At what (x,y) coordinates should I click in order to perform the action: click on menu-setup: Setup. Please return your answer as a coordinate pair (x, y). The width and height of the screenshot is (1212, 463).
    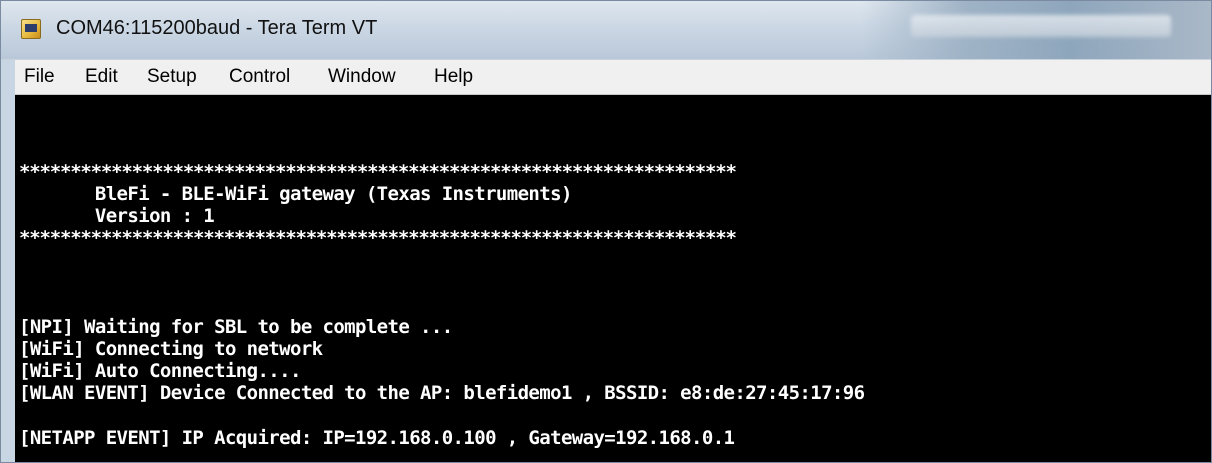
    Looking at the image, I should click on (172, 77).